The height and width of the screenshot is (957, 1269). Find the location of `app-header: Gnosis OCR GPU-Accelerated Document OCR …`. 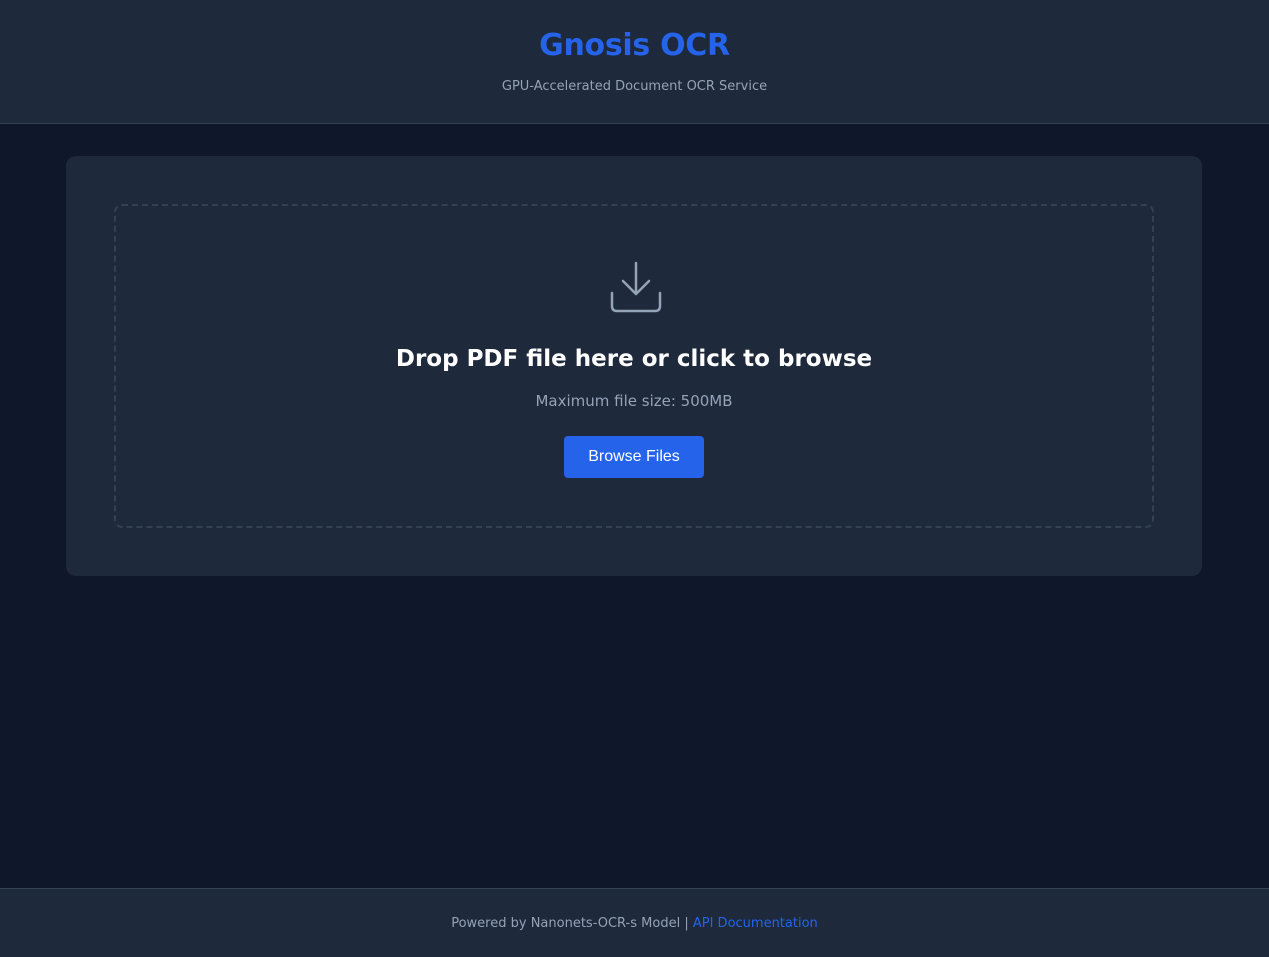

app-header: Gnosis OCR GPU-Accelerated Document OCR … is located at coordinates (634, 62).